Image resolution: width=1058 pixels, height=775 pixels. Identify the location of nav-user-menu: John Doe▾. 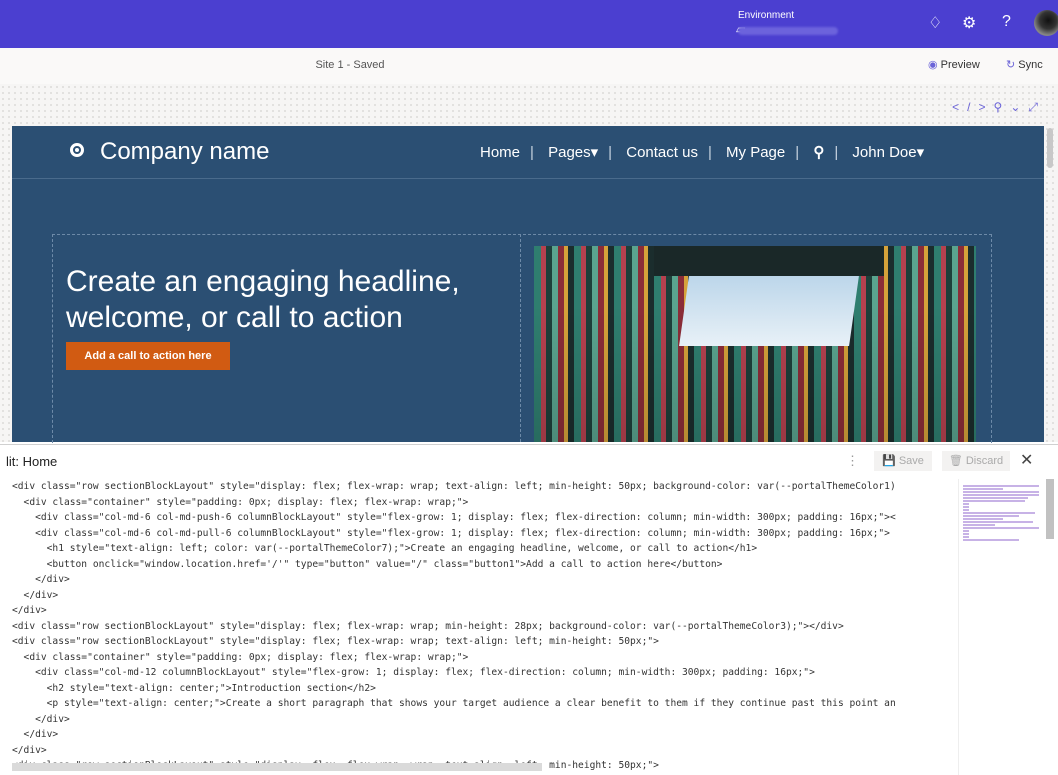
(888, 152).